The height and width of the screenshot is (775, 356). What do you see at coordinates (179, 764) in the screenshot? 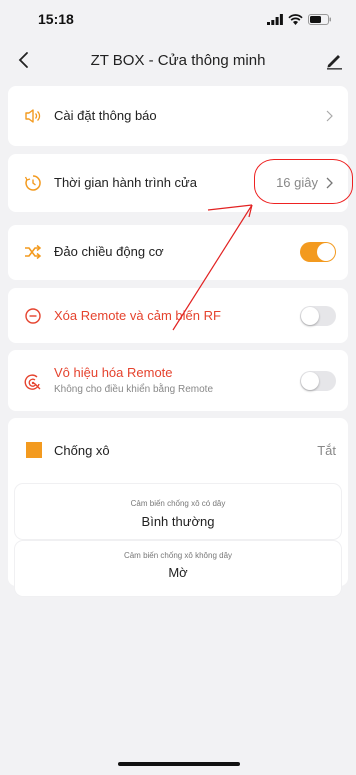
I see `home-indicator` at bounding box center [179, 764].